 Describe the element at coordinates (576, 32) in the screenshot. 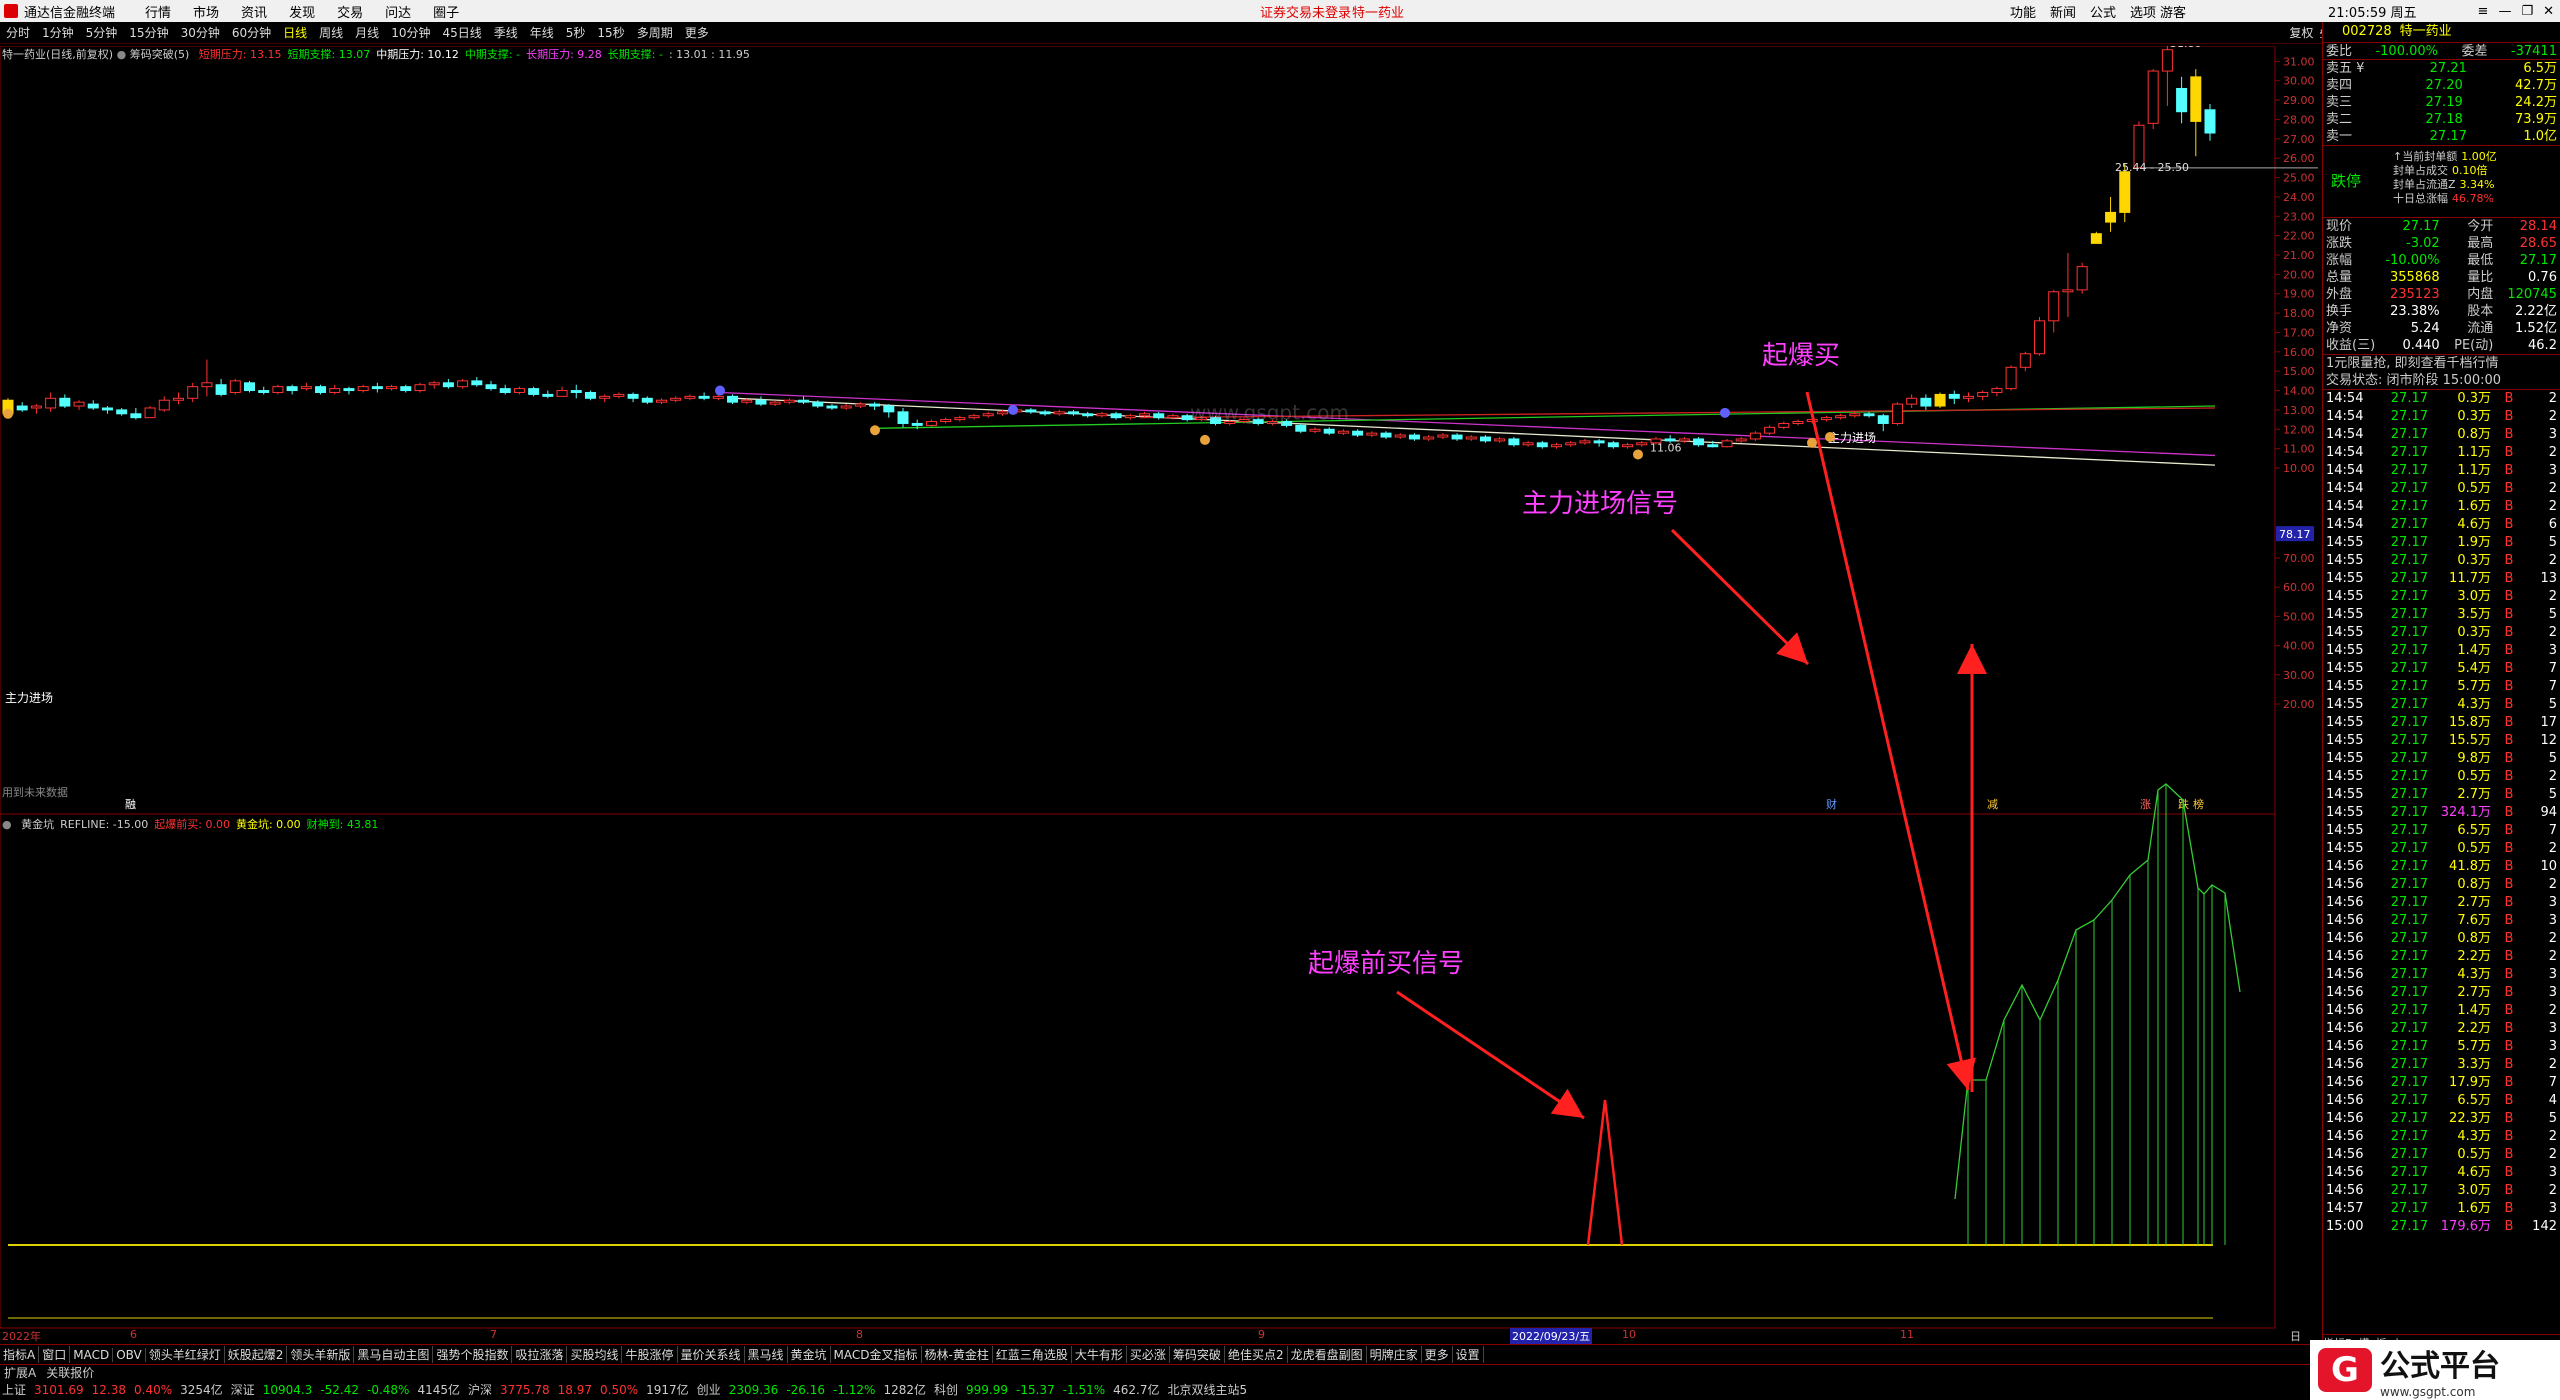

I see `period-tab: 5秒` at that location.